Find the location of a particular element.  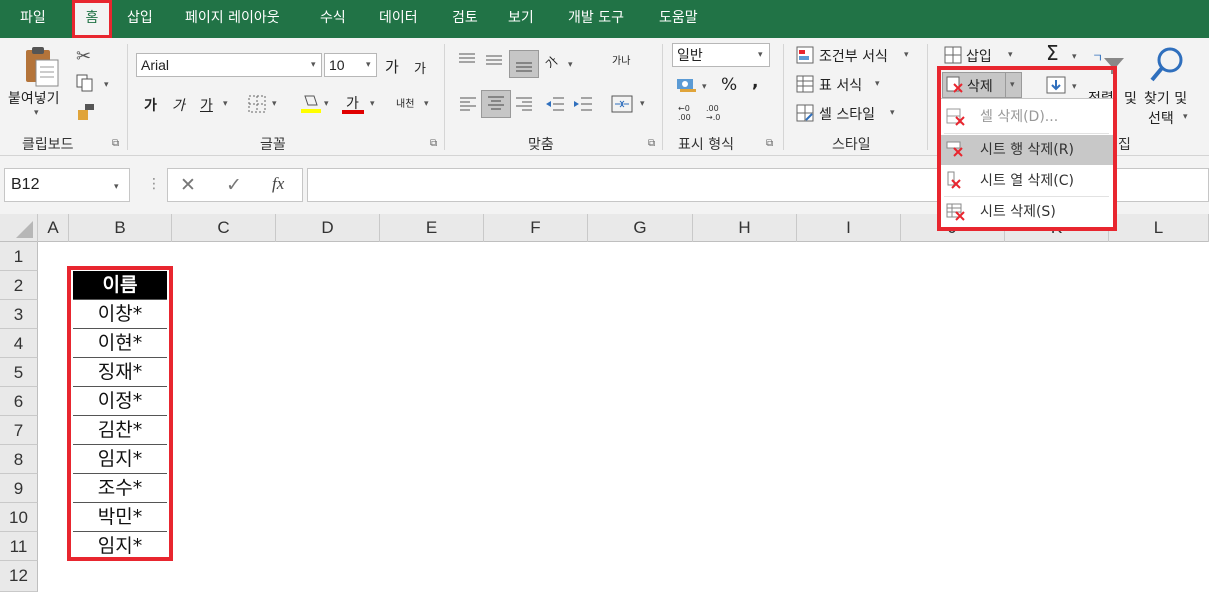

increase-indent-icon is located at coordinates (583, 104).